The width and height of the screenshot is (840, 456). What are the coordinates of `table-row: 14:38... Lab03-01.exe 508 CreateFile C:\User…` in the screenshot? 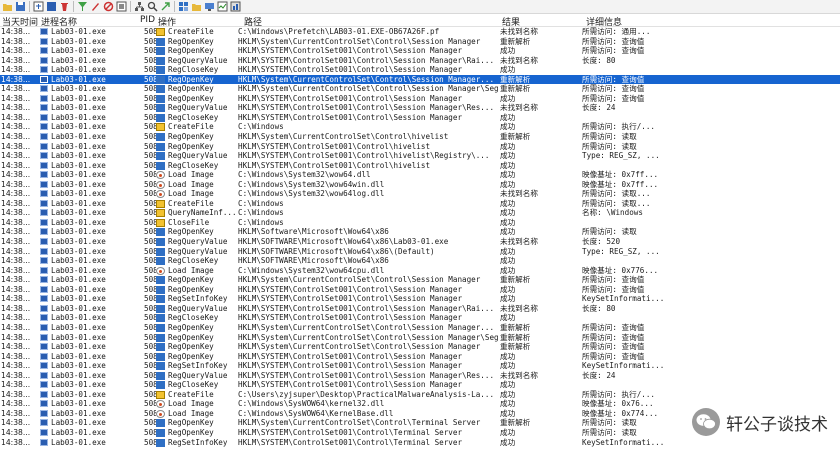 It's located at (420, 395).